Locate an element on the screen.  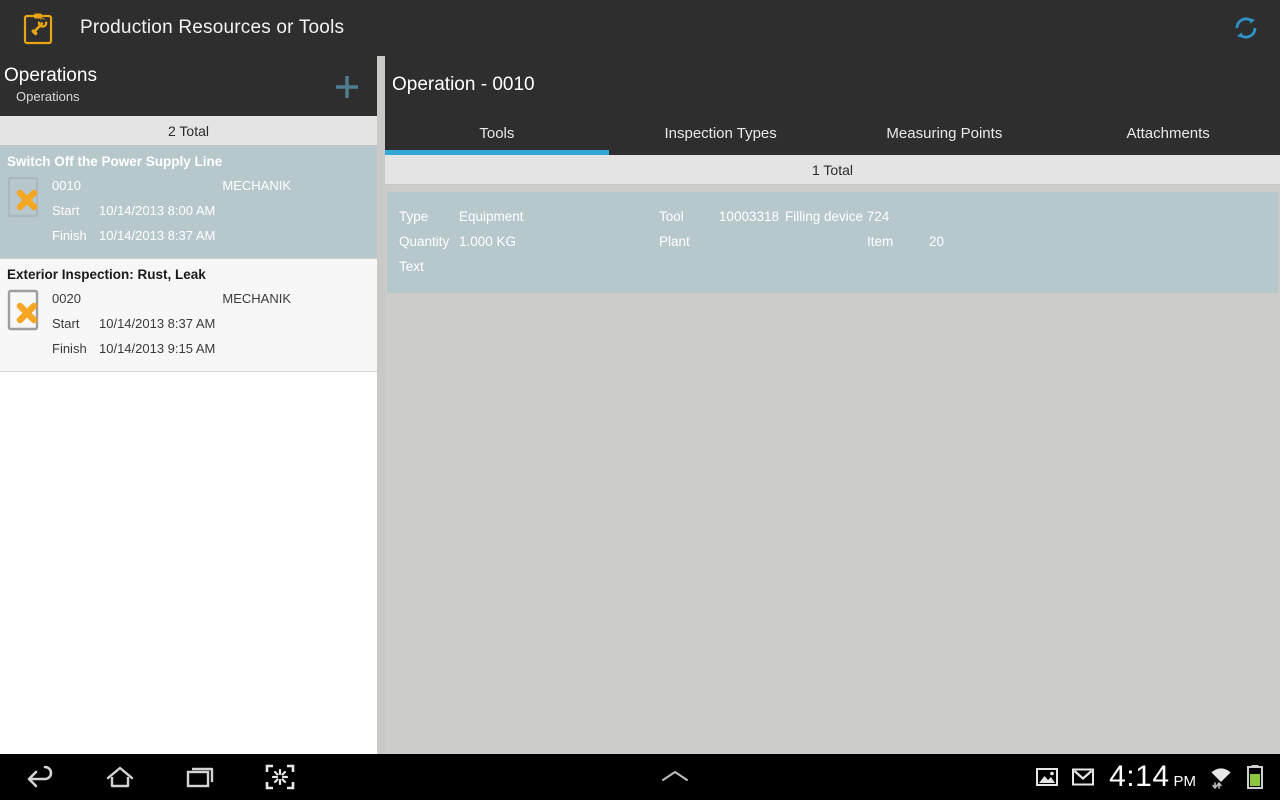
tools-total-bar: 1 Total is located at coordinates (832, 170).